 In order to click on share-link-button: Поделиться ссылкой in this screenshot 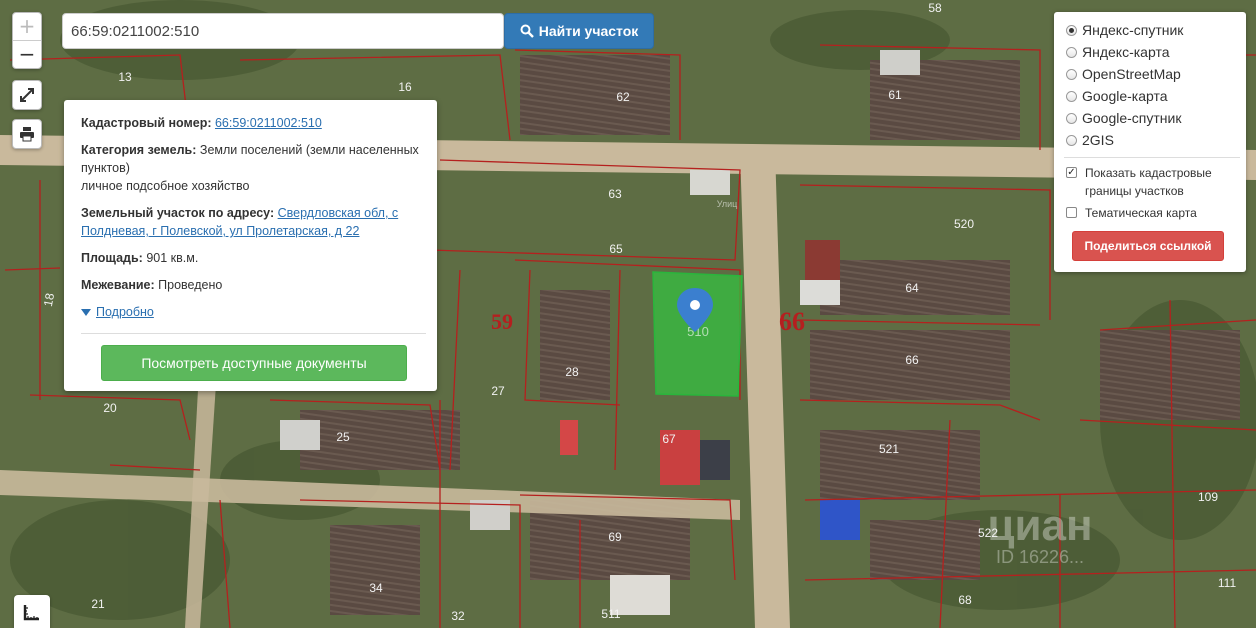, I will do `click(1148, 246)`.